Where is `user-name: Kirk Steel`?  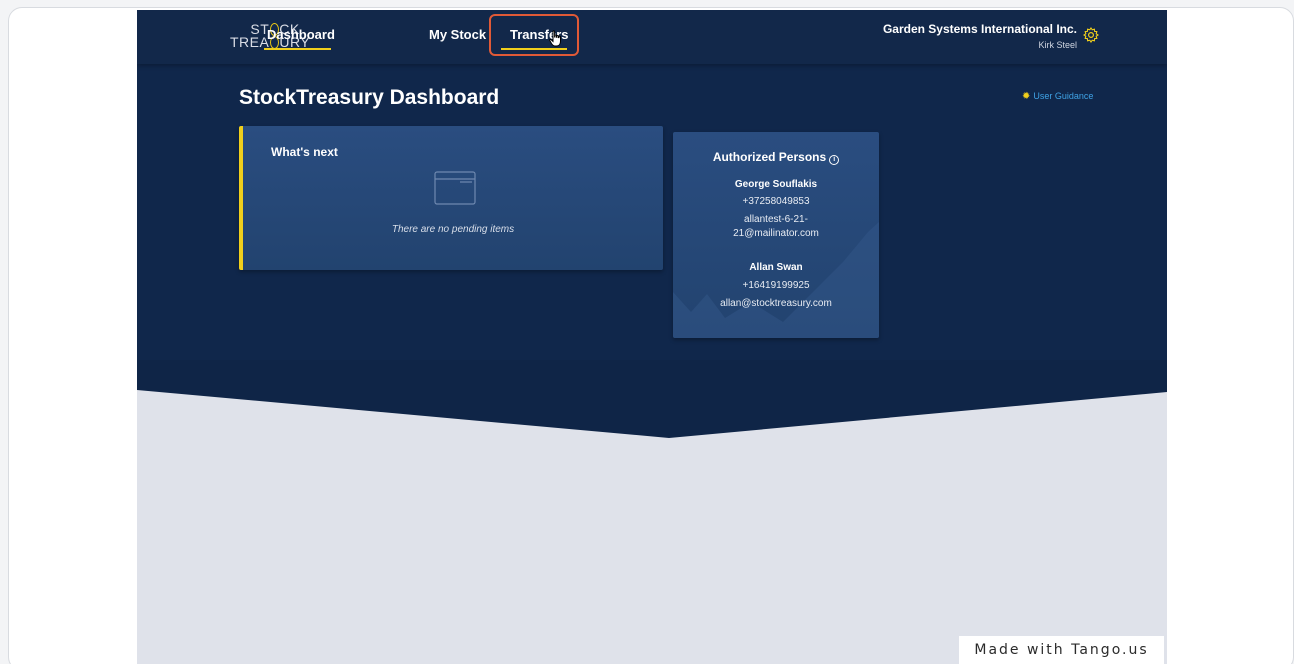 user-name: Kirk Steel is located at coordinates (1057, 45).